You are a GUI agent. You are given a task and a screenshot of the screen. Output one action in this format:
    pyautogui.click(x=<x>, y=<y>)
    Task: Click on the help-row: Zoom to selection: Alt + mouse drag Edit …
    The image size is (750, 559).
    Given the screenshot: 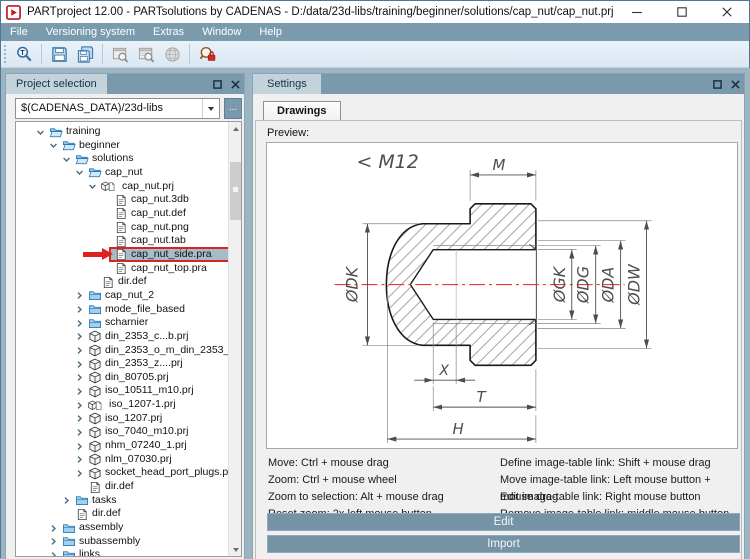 What is the action you would take?
    pyautogui.click(x=501, y=497)
    